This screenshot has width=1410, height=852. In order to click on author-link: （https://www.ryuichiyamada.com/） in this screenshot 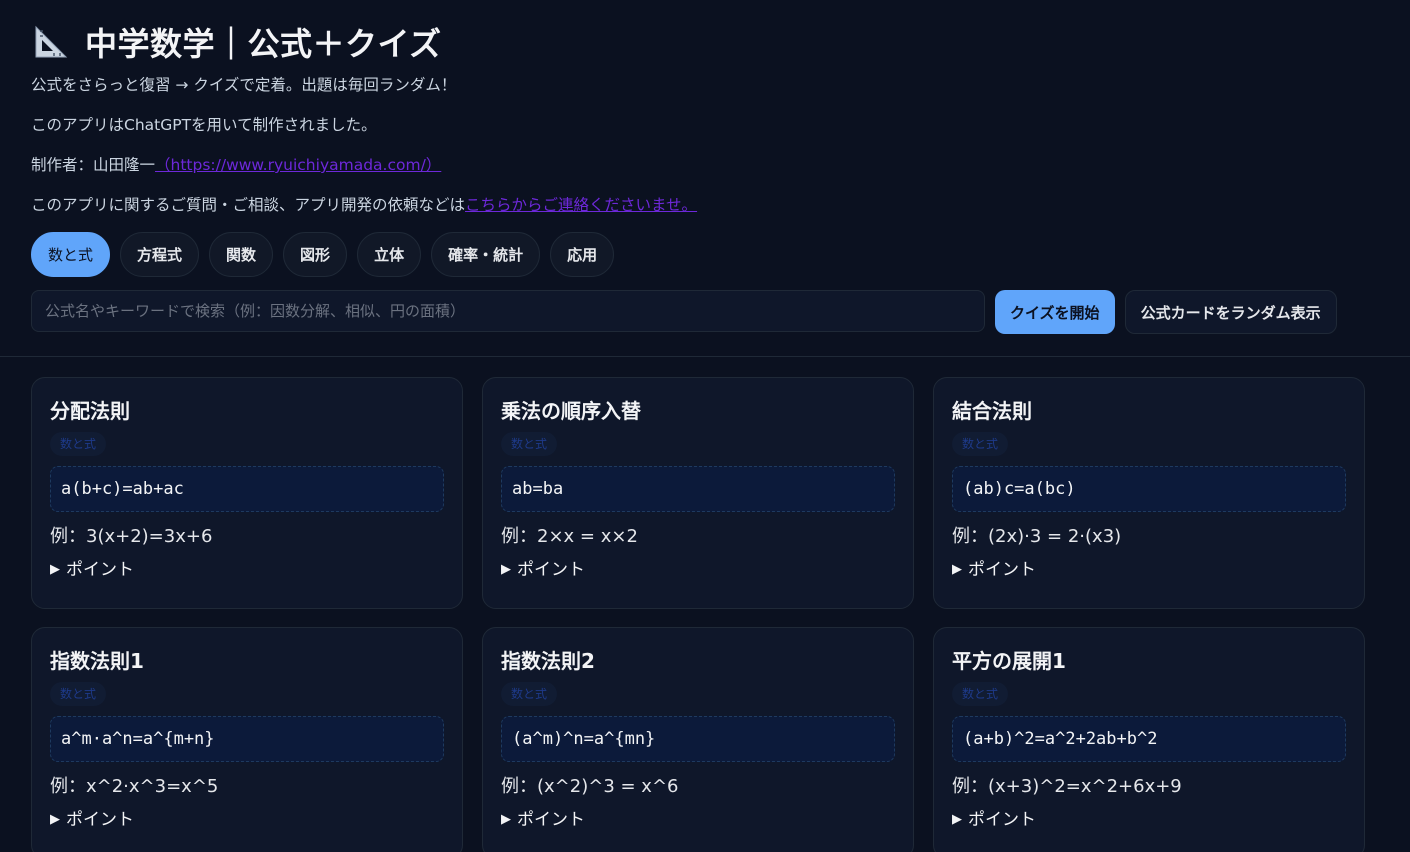, I will do `click(298, 165)`.